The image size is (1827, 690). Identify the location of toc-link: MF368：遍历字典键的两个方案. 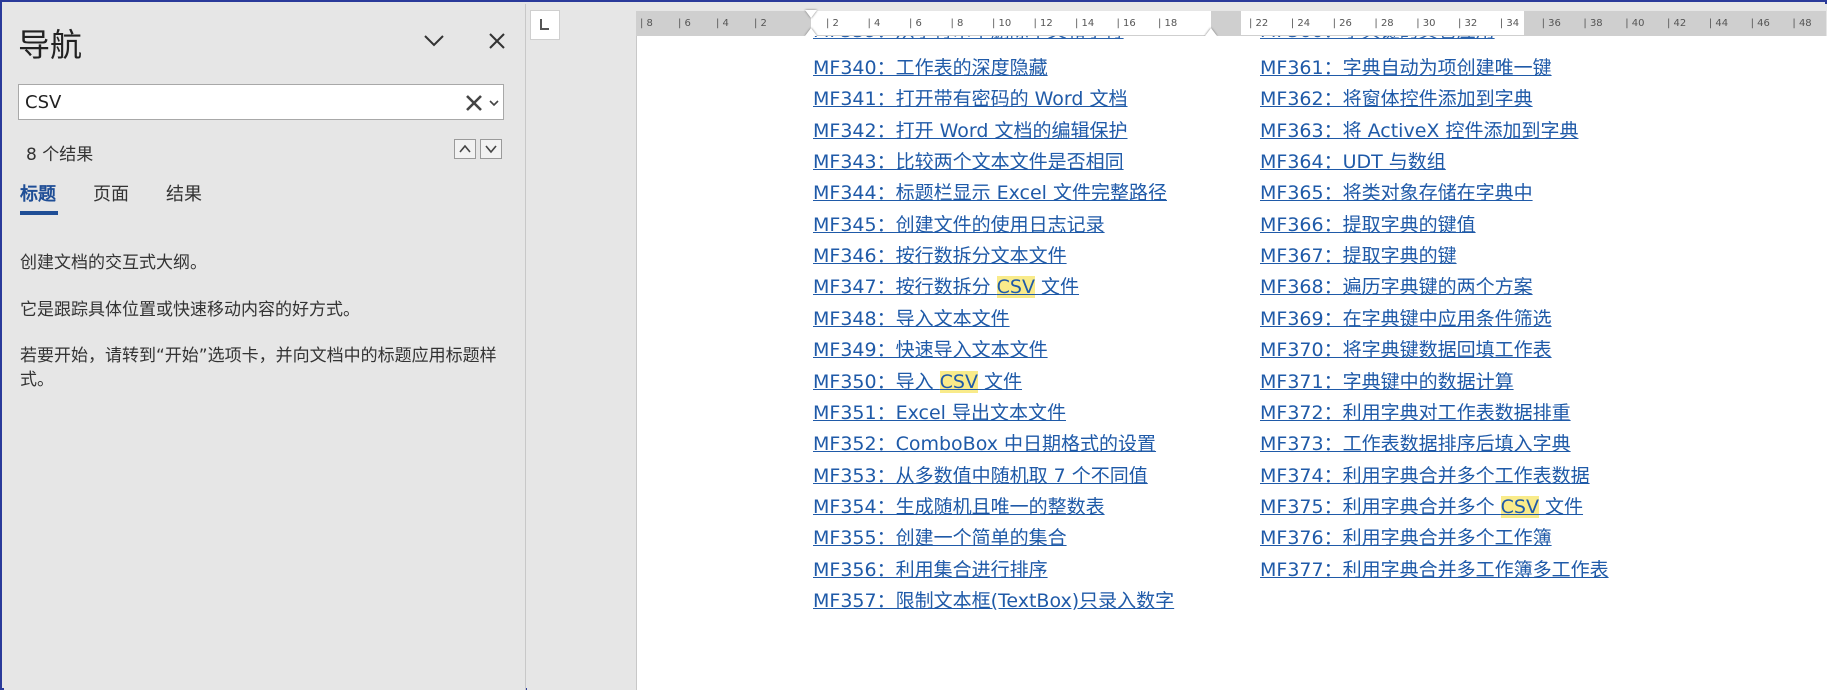
(1396, 287).